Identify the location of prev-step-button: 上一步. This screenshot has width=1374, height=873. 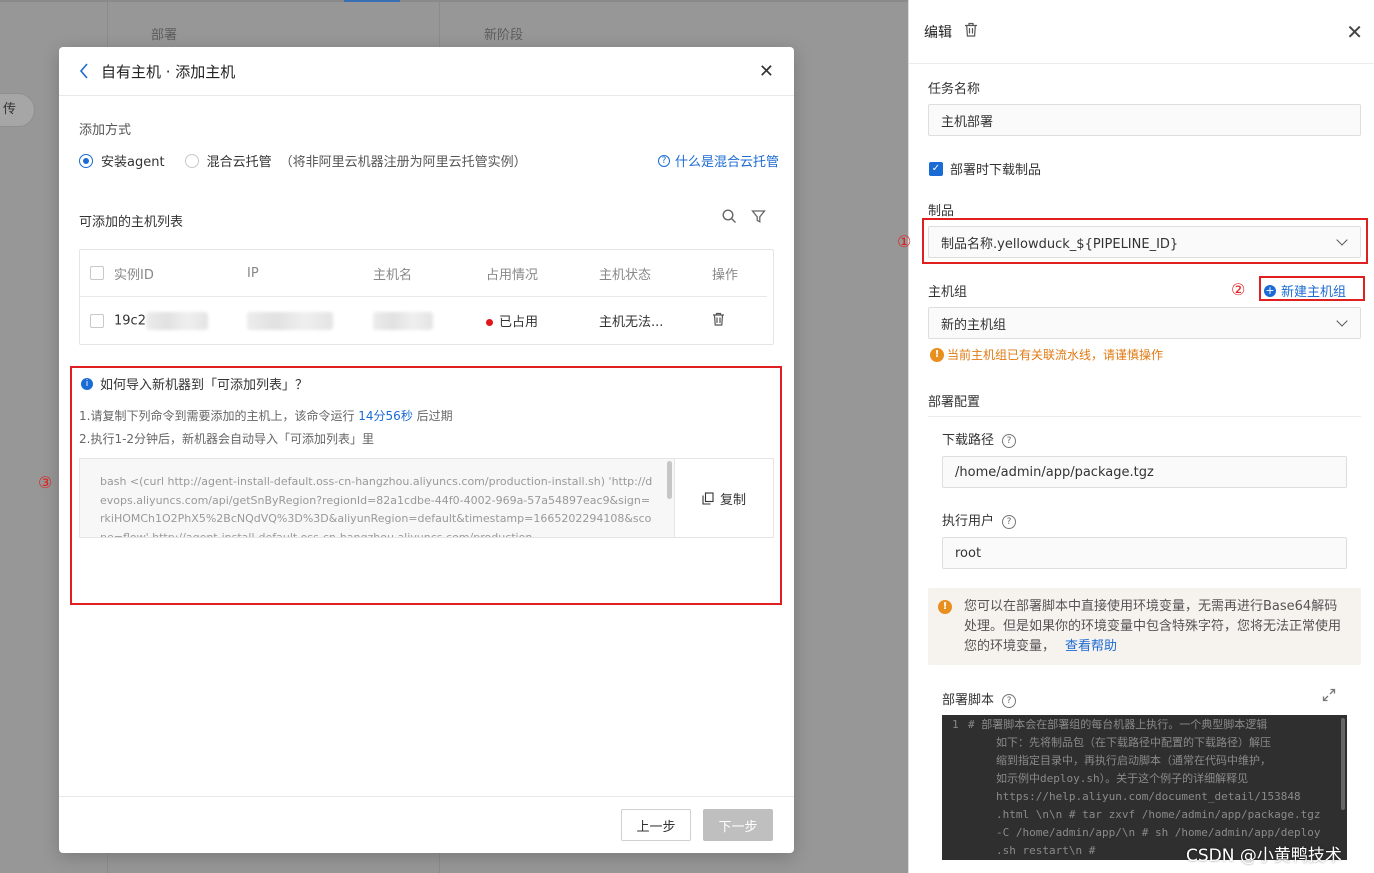
(656, 825).